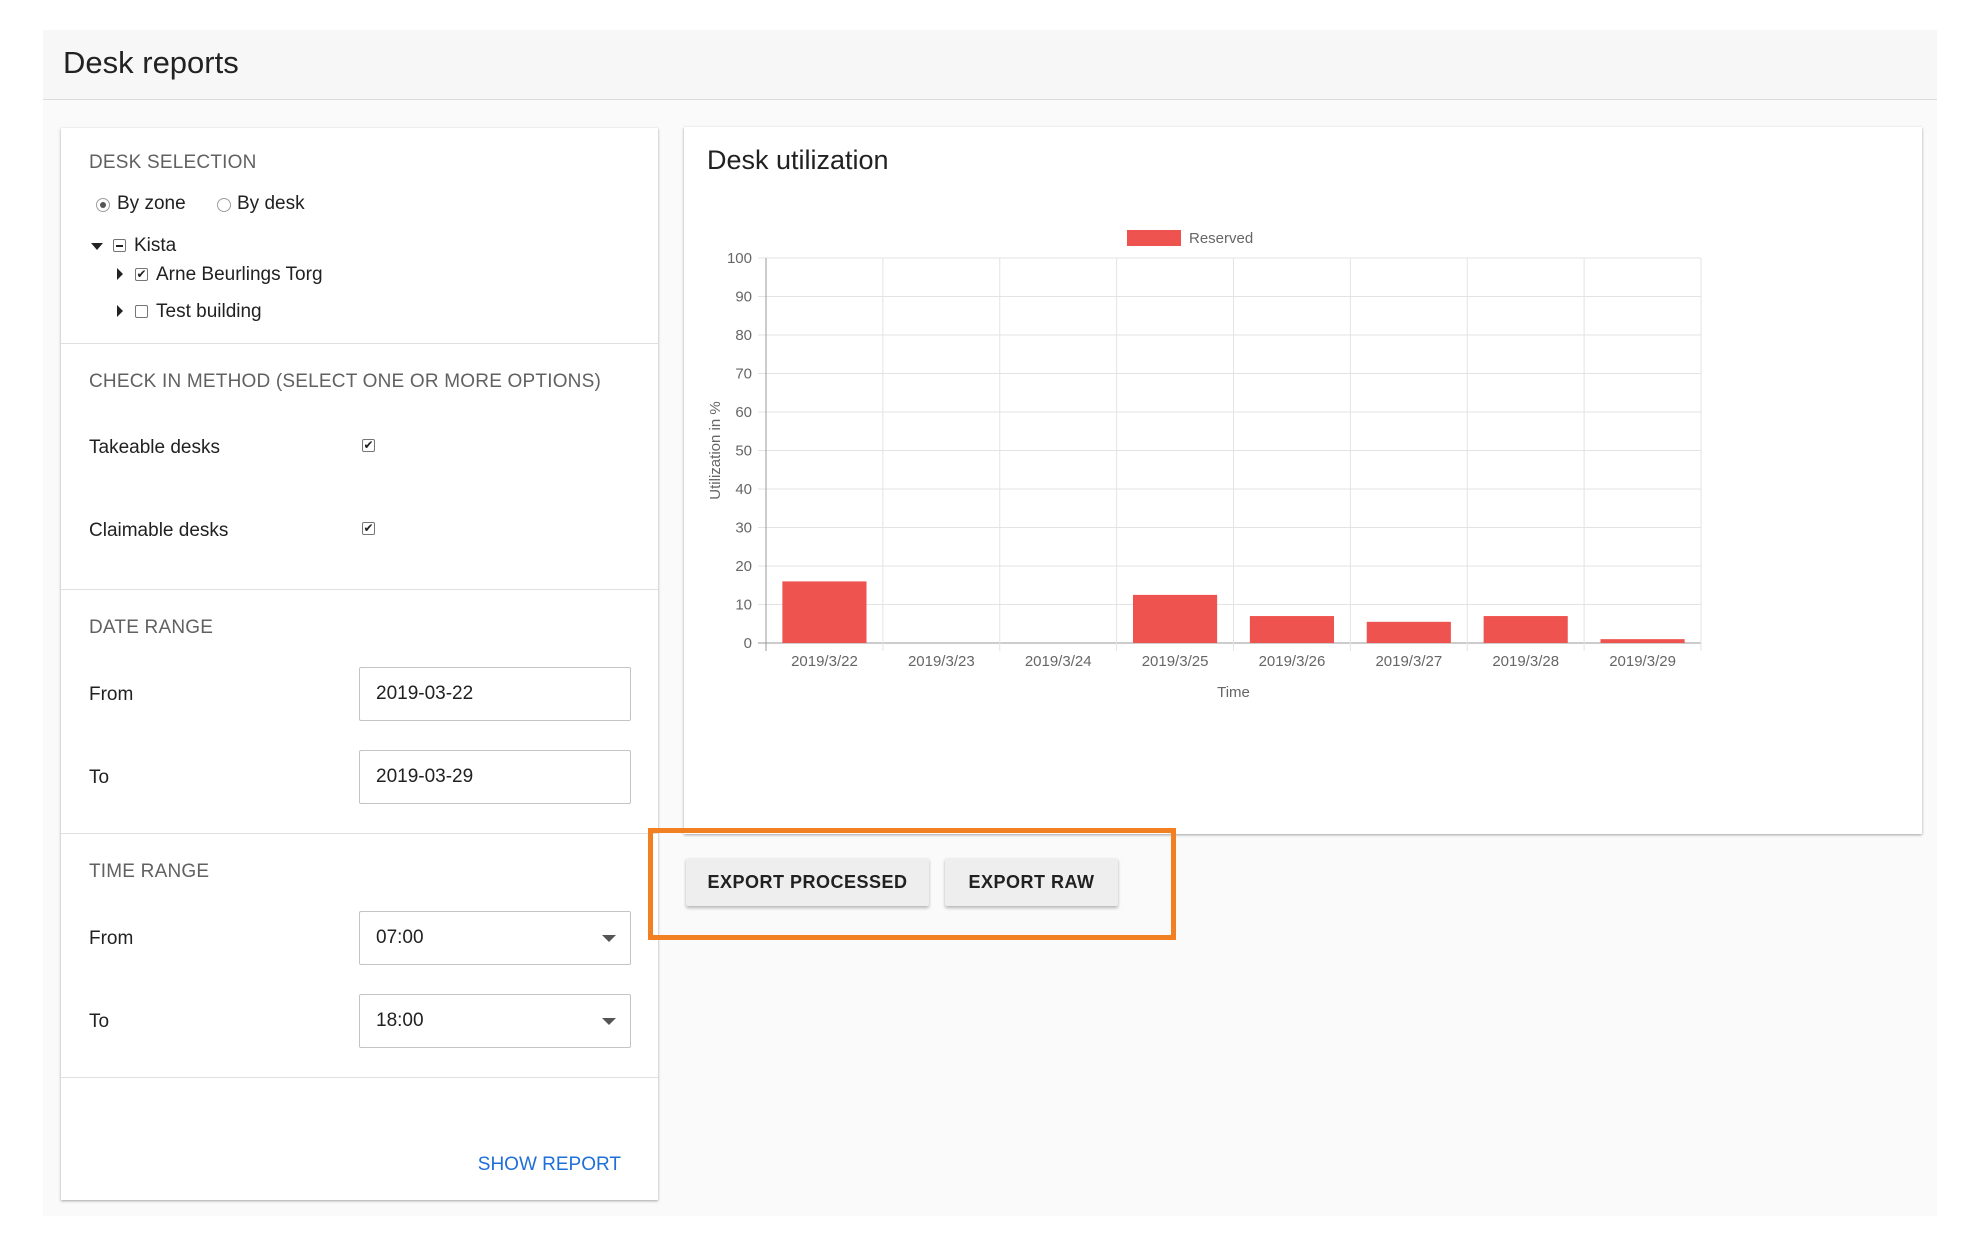  I want to click on date-from-value: 2019-03-22, so click(425, 693).